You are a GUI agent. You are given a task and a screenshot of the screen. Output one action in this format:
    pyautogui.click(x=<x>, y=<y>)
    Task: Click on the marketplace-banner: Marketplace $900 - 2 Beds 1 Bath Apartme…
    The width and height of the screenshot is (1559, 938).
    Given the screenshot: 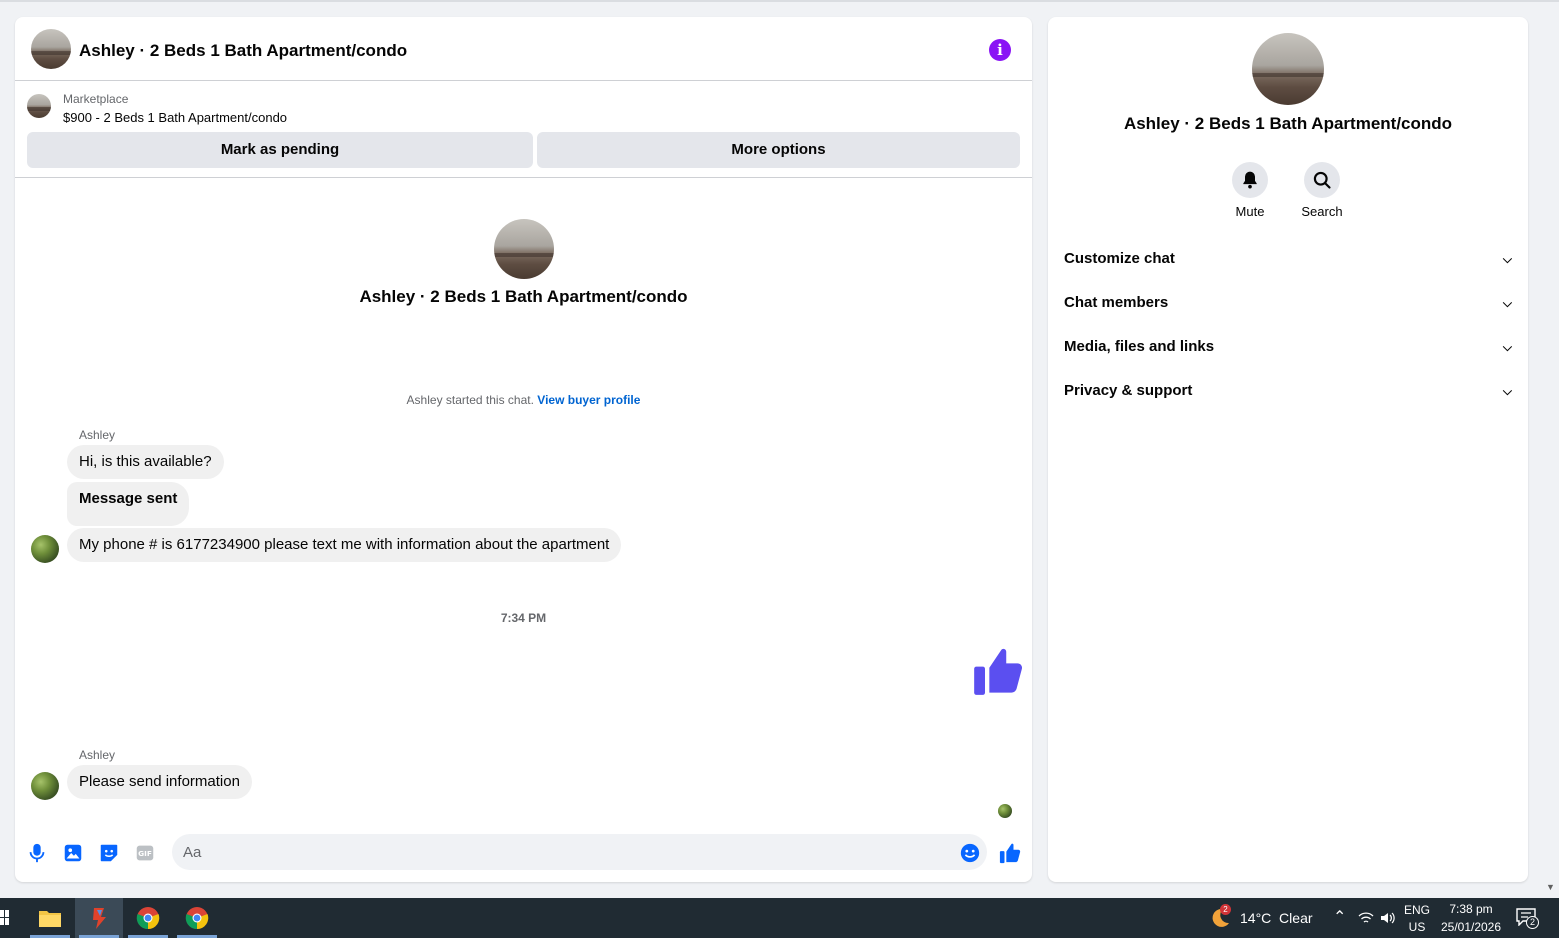 What is the action you would take?
    pyautogui.click(x=523, y=130)
    